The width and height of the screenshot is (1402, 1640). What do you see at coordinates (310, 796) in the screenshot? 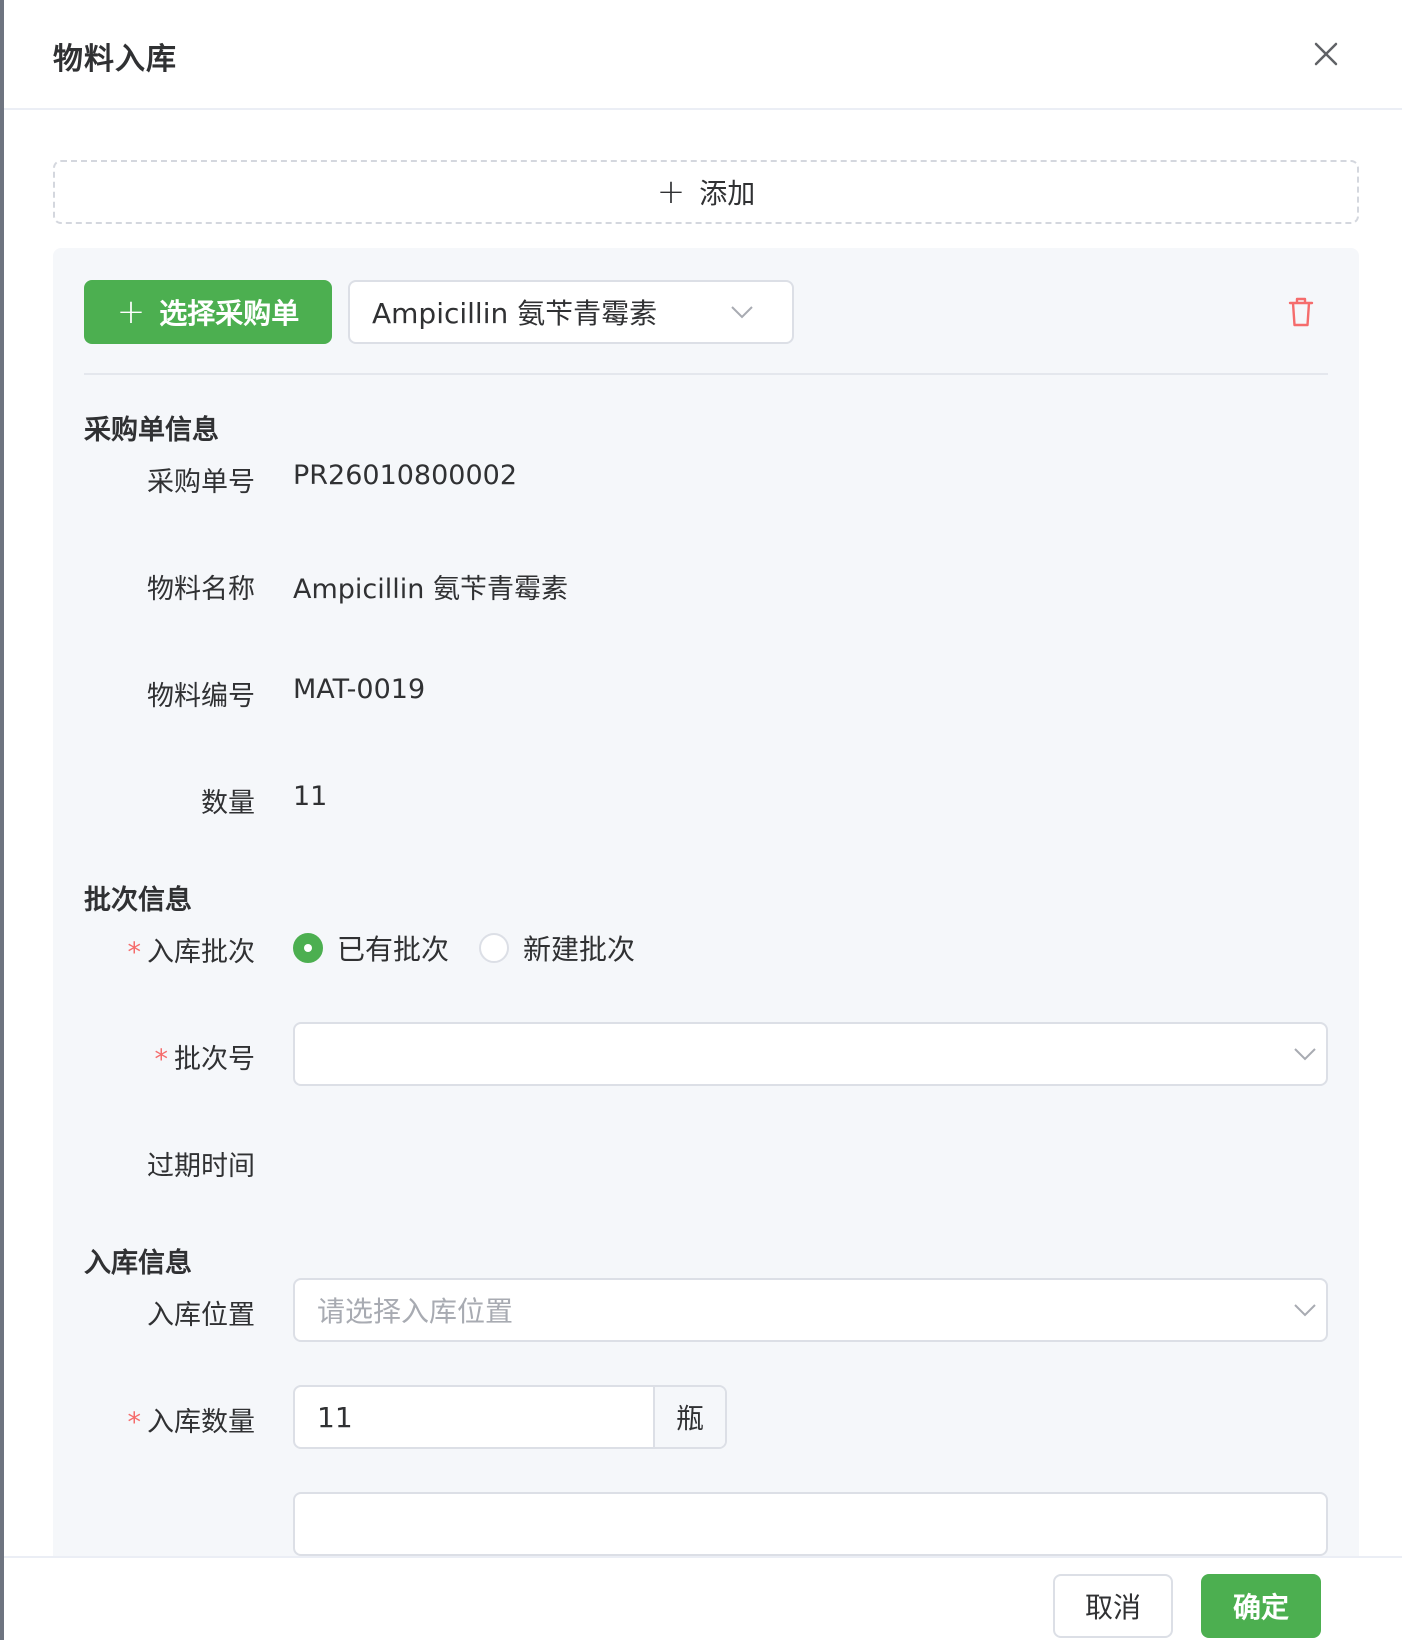
I see `po-quantity-value: 11` at bounding box center [310, 796].